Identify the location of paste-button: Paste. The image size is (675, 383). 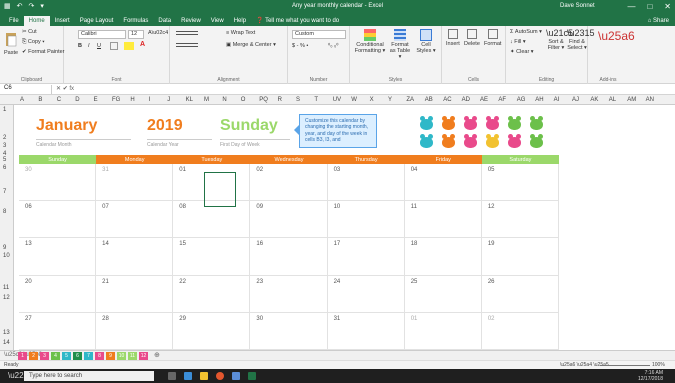
(11, 43).